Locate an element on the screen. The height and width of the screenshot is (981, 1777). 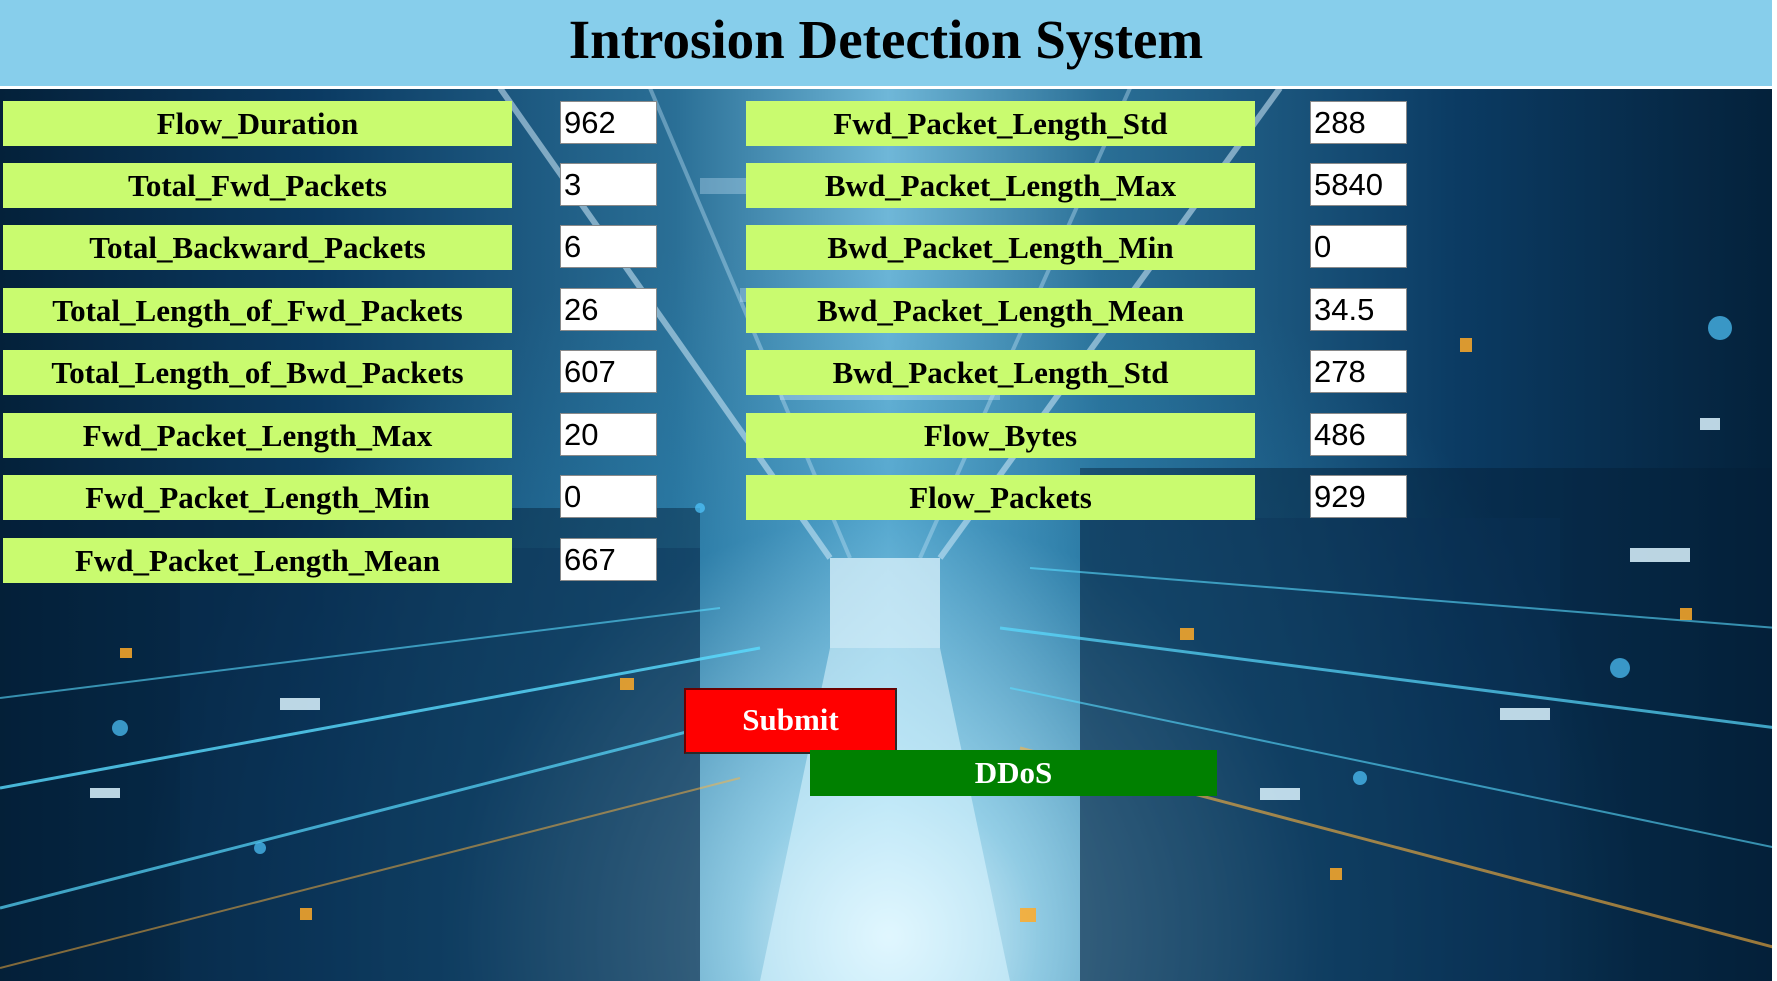
input-fwd-packet-length-mean: 667 is located at coordinates (608, 559).